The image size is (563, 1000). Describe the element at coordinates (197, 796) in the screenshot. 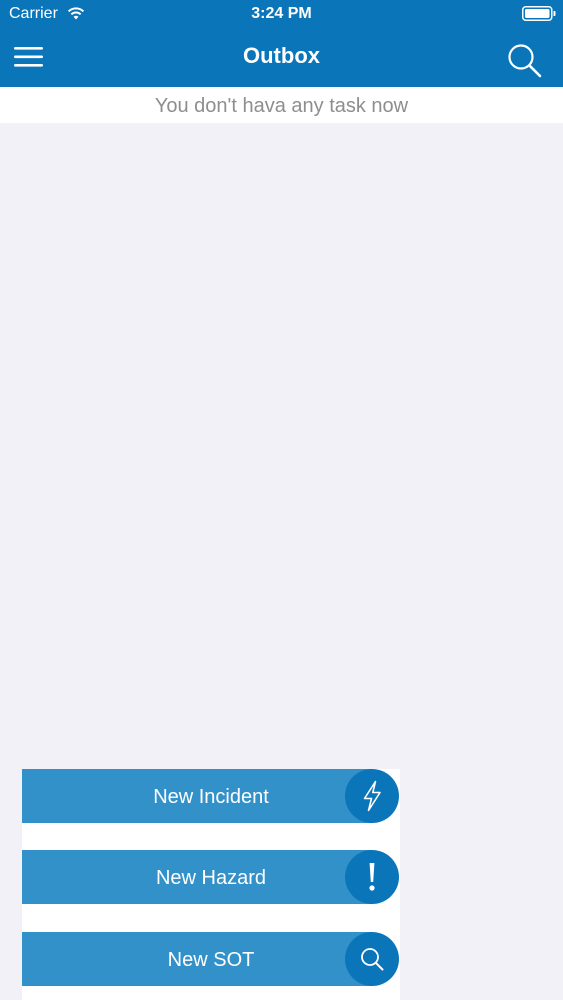

I see `new-incident-button` at that location.